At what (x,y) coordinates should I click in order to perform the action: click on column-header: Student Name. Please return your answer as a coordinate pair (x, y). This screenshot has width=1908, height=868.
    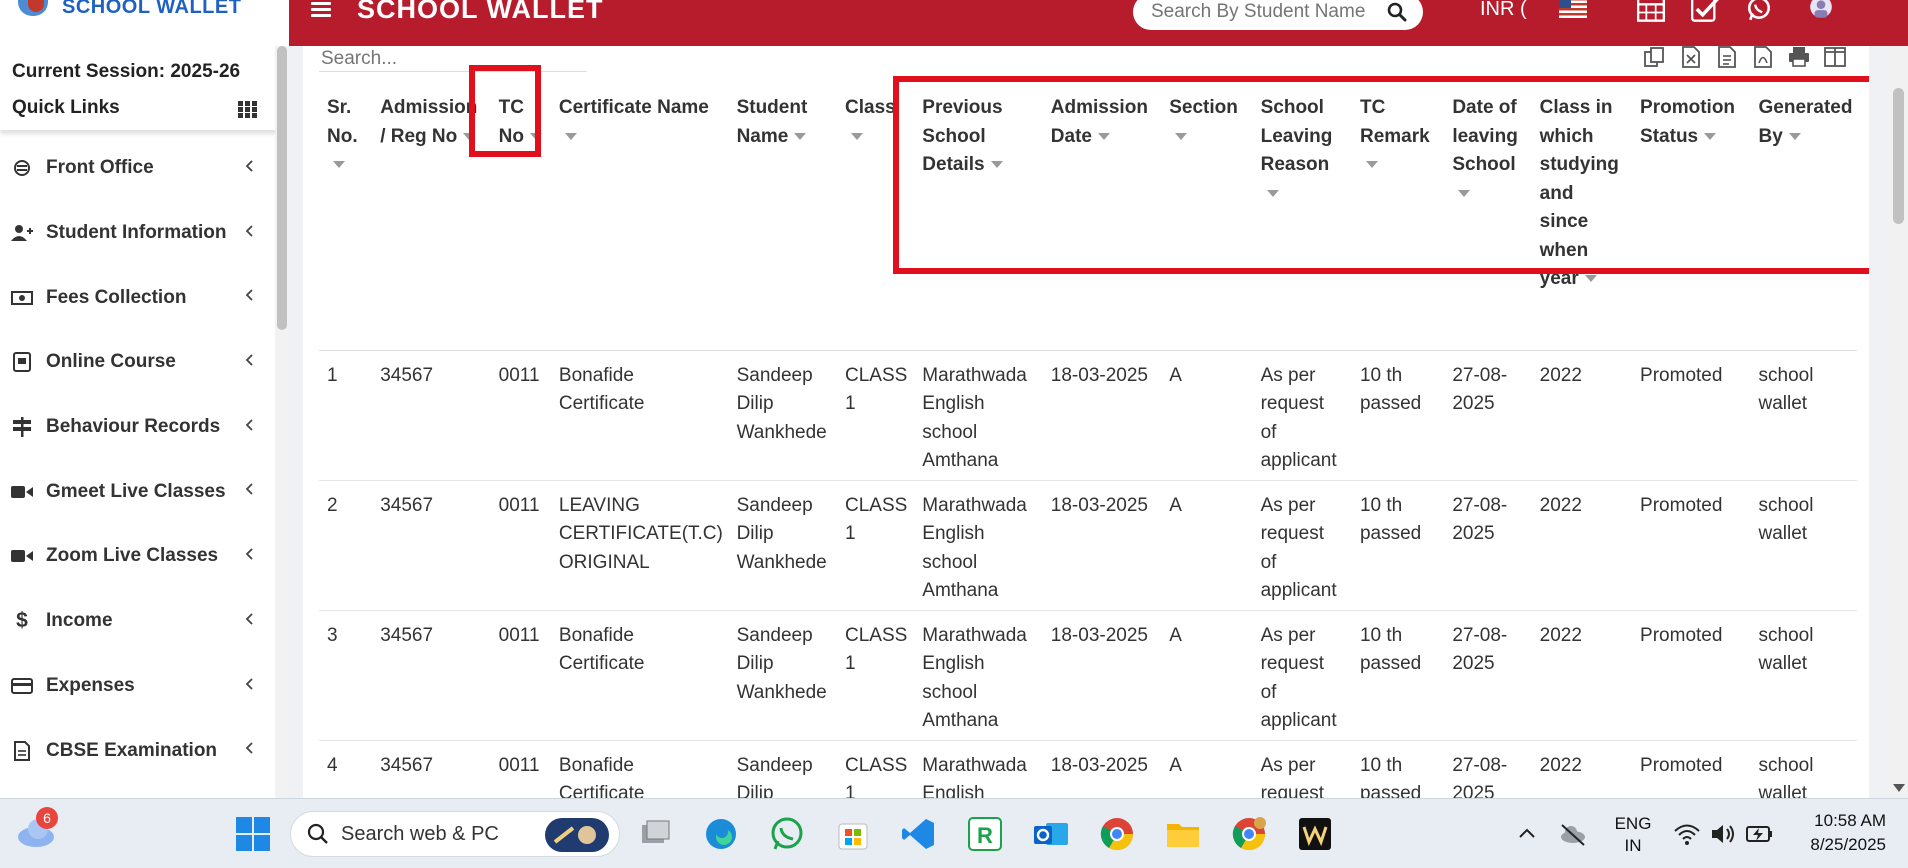
    Looking at the image, I should click on (782, 222).